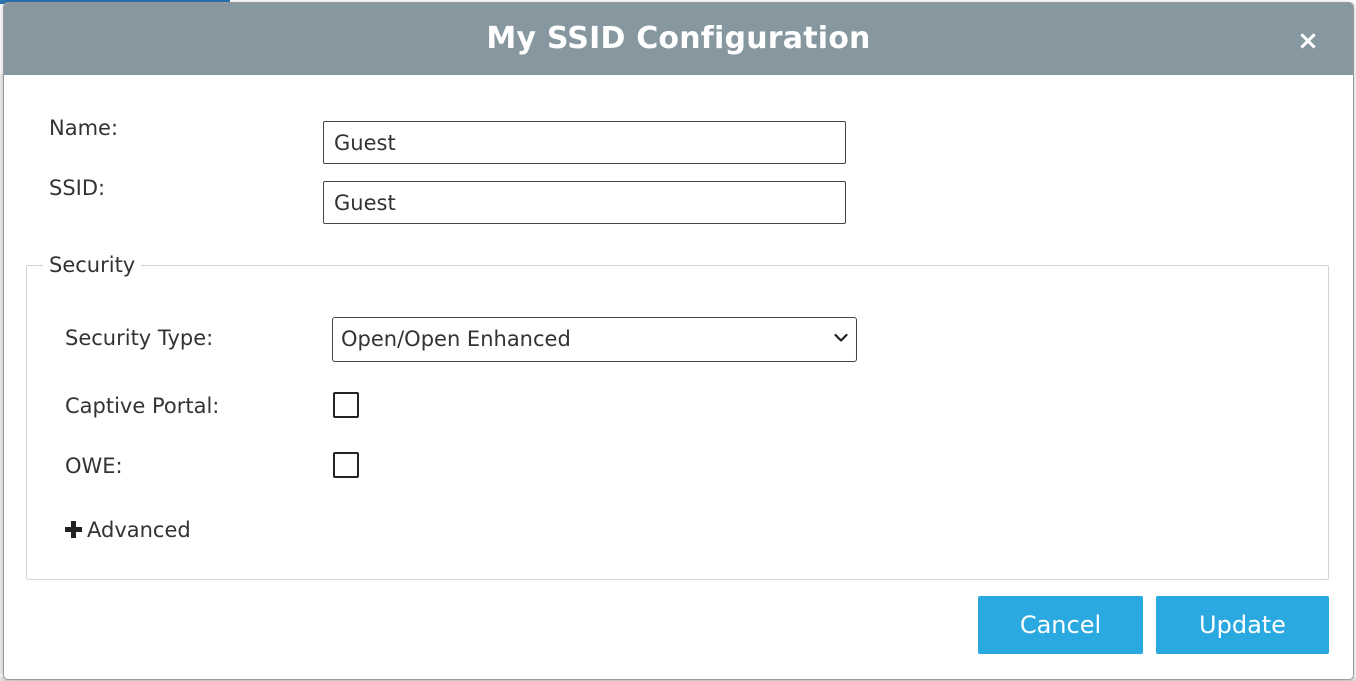 The height and width of the screenshot is (681, 1356). Describe the element at coordinates (1060, 625) in the screenshot. I see `cancel-button: Cancel` at that location.